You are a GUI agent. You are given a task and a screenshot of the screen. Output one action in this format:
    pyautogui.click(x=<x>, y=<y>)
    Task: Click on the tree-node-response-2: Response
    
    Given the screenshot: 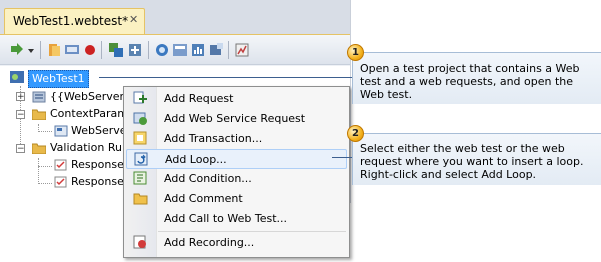 What is the action you would take?
    pyautogui.click(x=97, y=182)
    